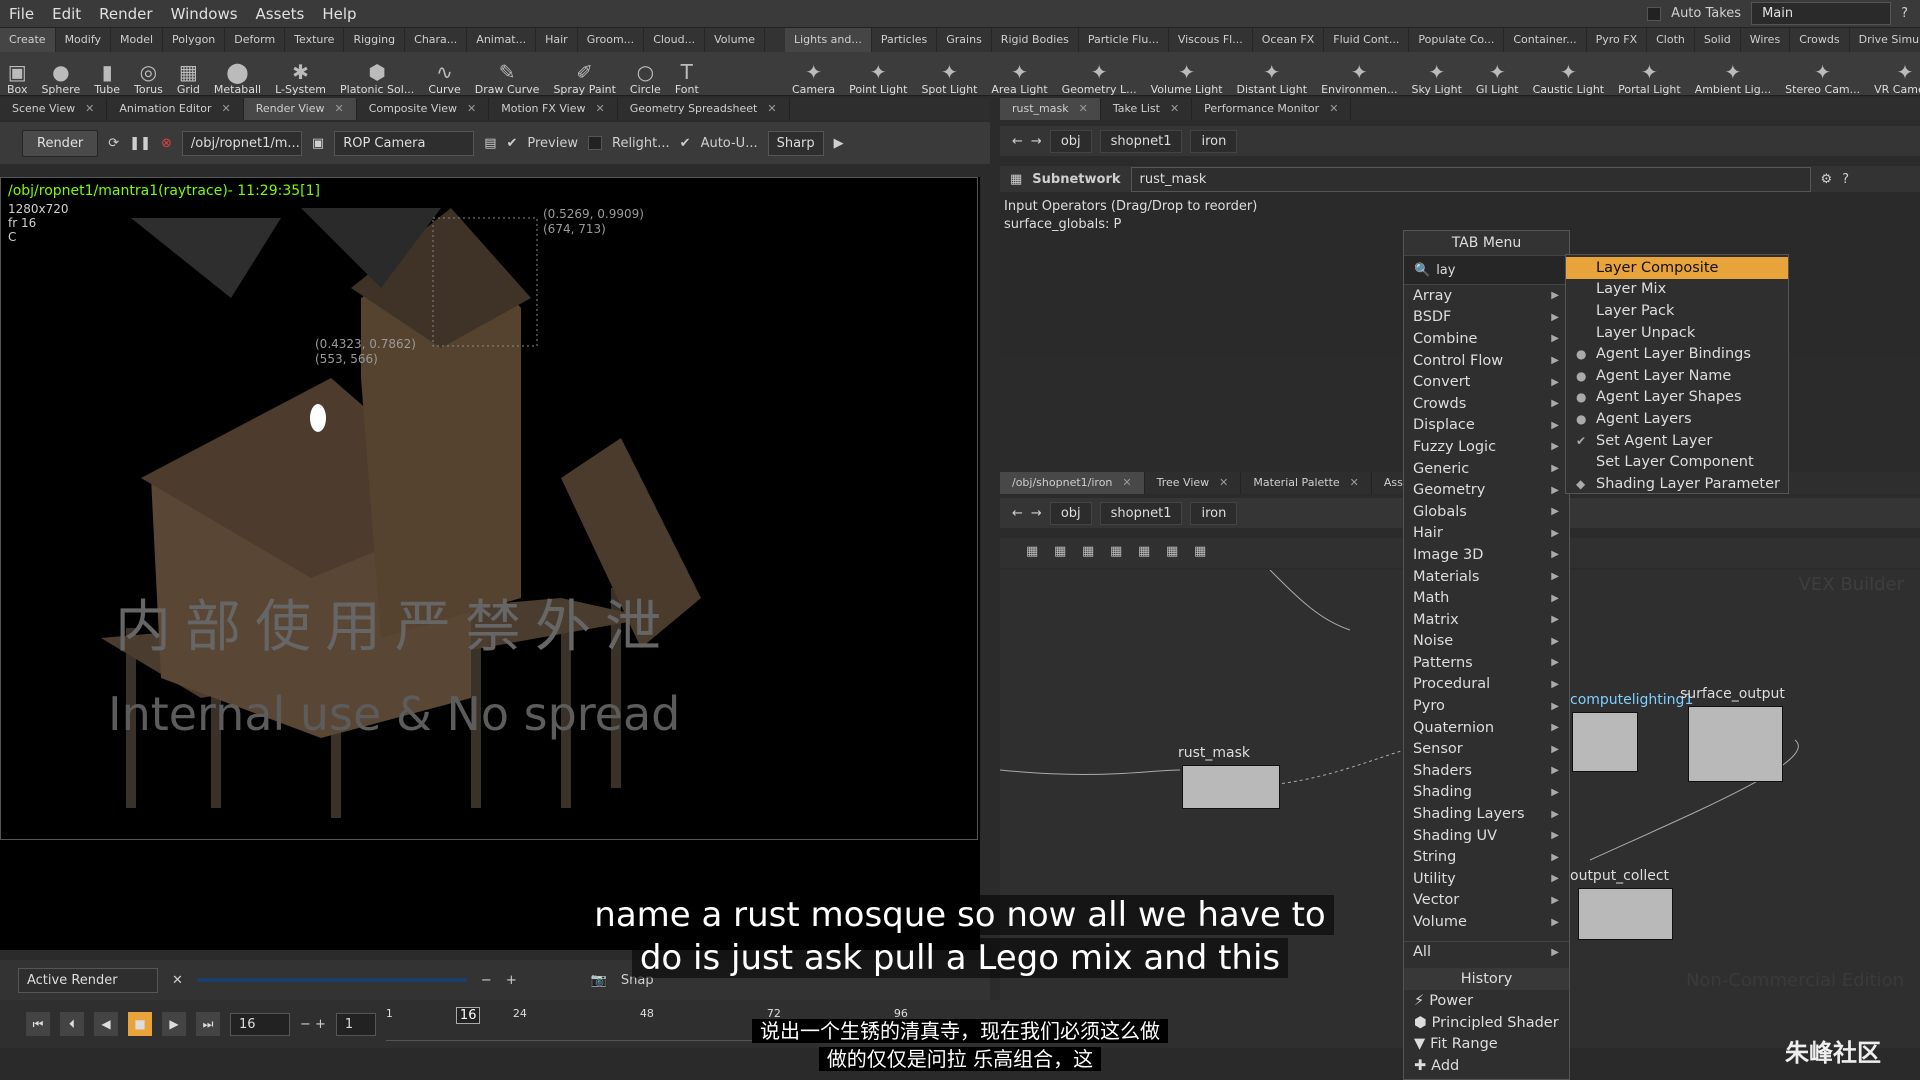  Describe the element at coordinates (1486, 749) in the screenshot. I see `tab-menu-category: Sensor ▶` at that location.